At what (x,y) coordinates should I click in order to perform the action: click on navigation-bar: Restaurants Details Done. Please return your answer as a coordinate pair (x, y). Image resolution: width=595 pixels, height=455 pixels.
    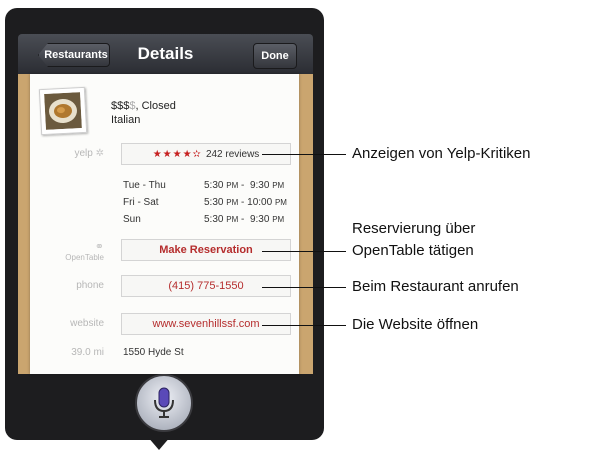
    Looking at the image, I should click on (165, 54).